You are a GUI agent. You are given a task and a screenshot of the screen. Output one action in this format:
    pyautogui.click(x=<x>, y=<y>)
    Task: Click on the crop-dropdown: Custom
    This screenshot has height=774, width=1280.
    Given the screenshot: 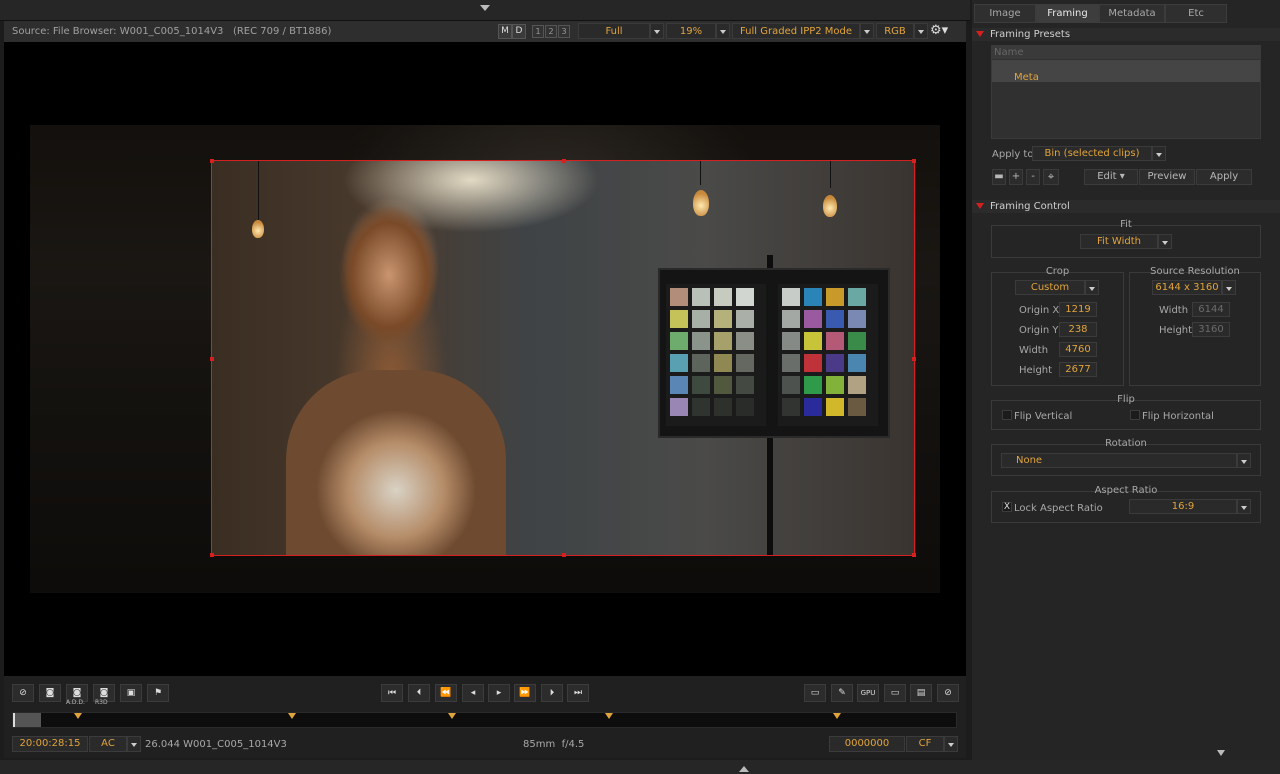 What is the action you would take?
    pyautogui.click(x=1050, y=287)
    